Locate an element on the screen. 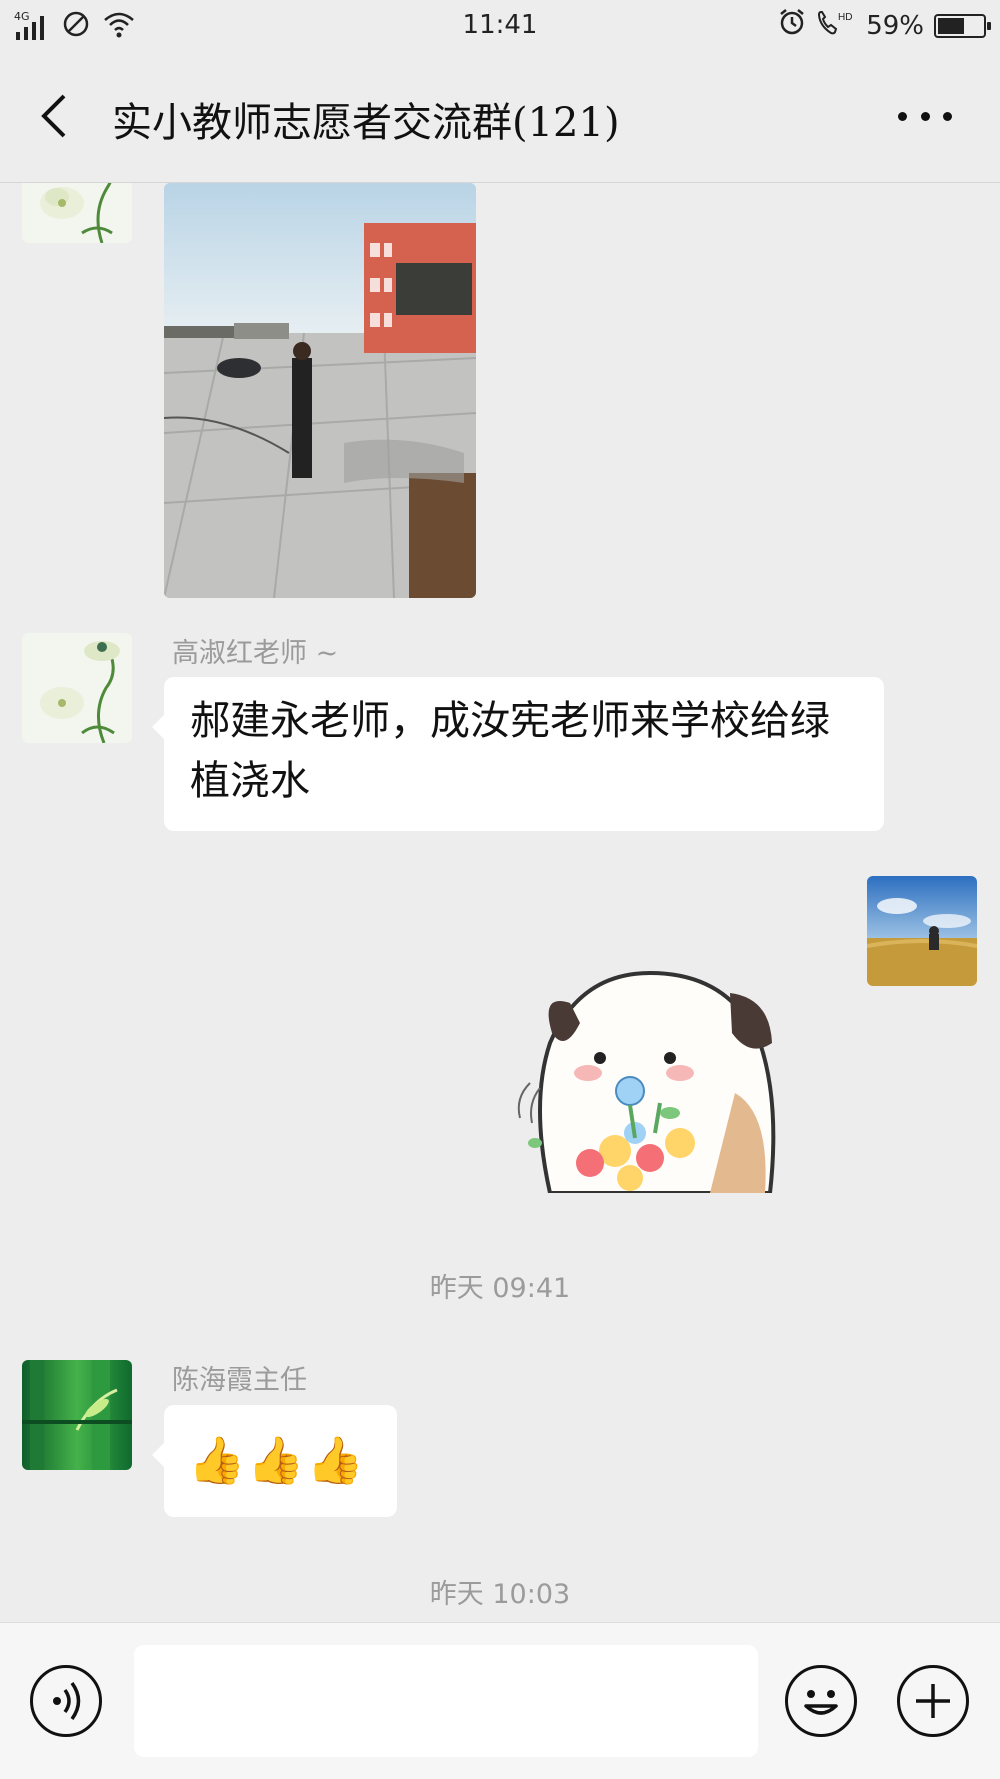  status-bar: 4G 11:41 HD 59% is located at coordinates (500, 25).